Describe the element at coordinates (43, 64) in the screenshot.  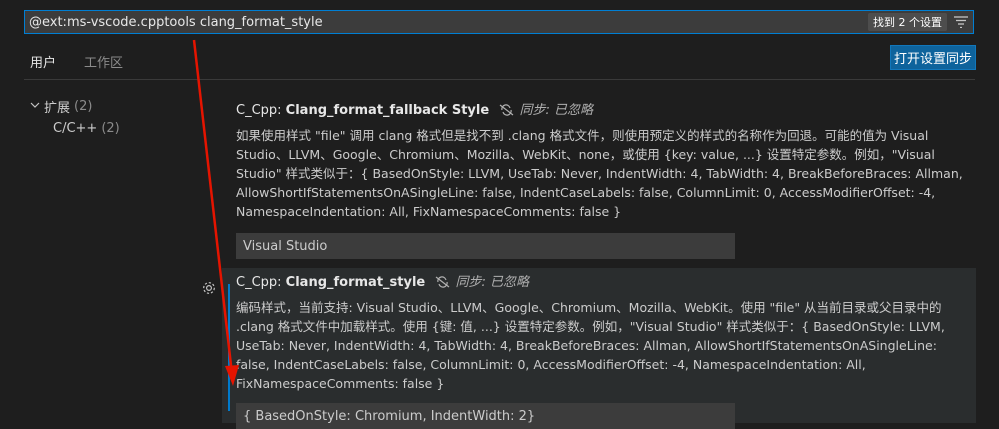
I see `tab-user: 用户` at that location.